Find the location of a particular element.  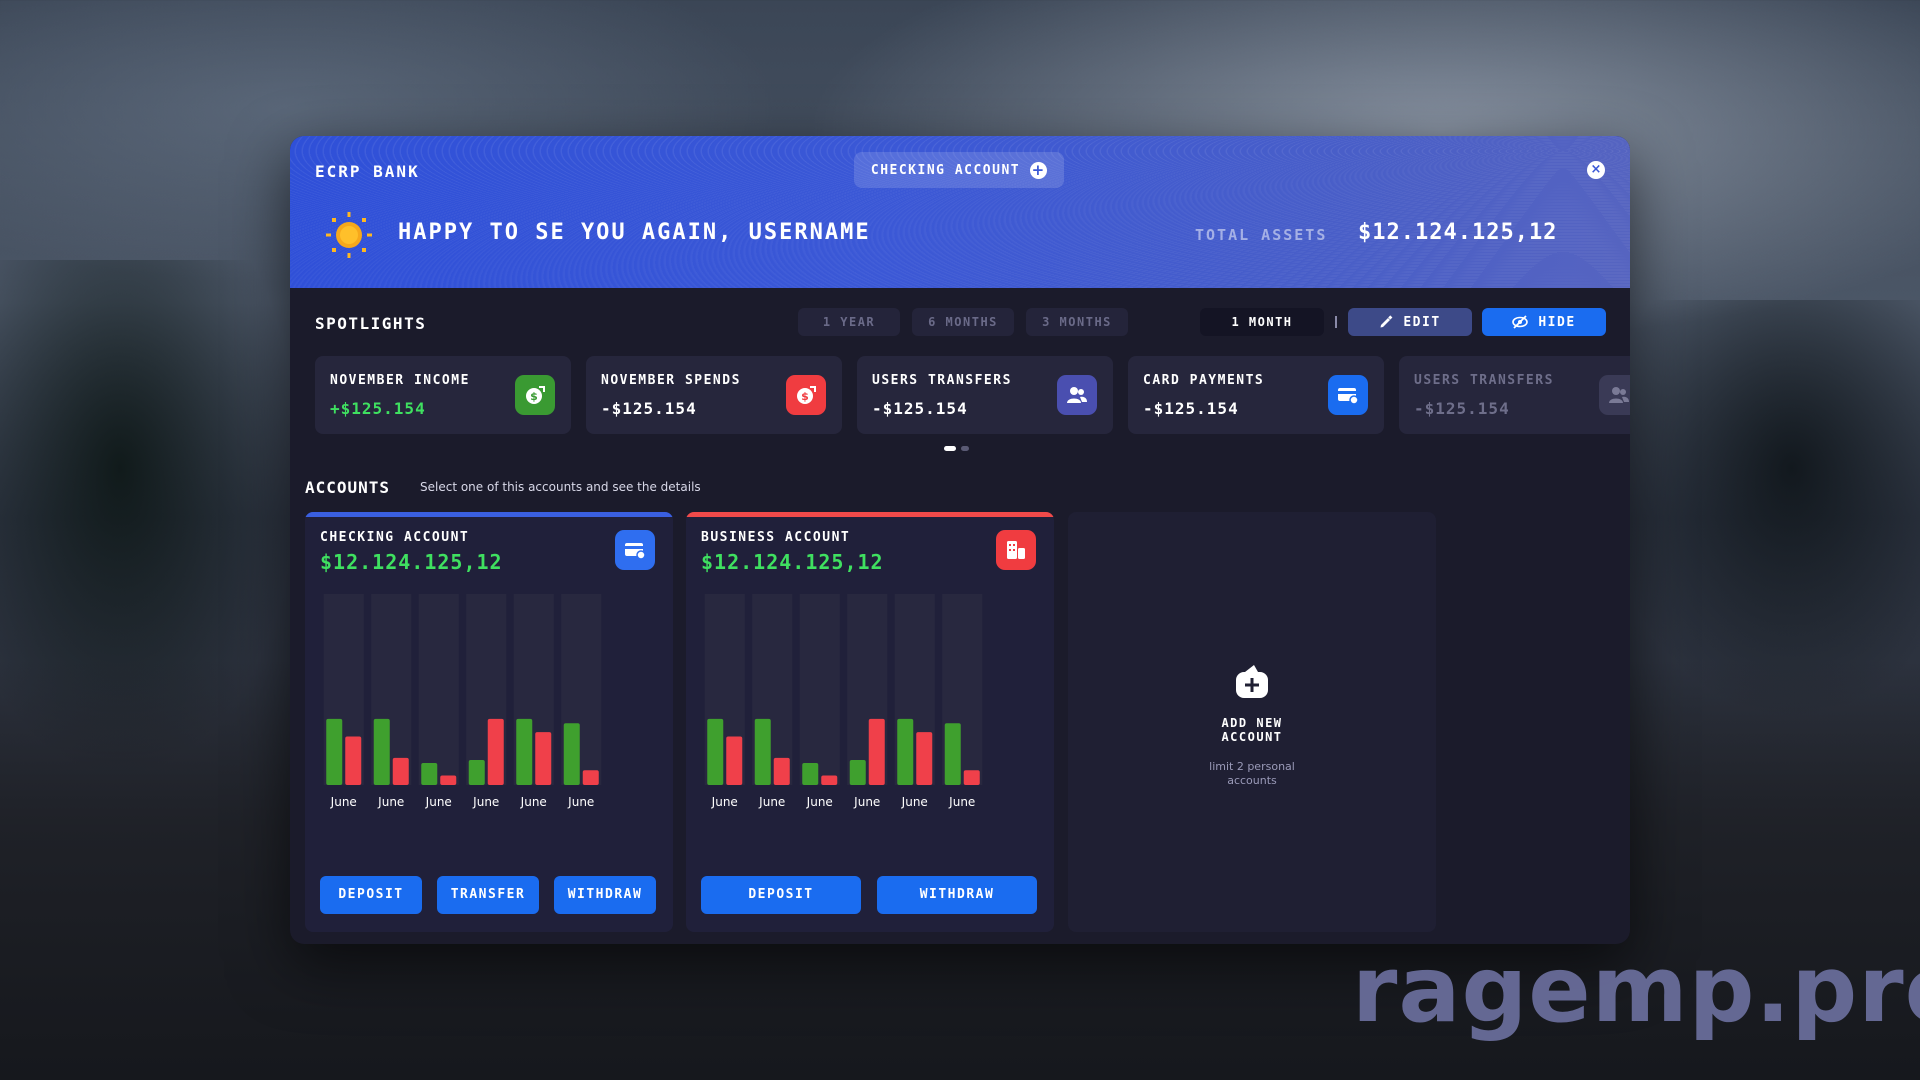

total-assets-value: $12.124.125,12 is located at coordinates (1458, 232).